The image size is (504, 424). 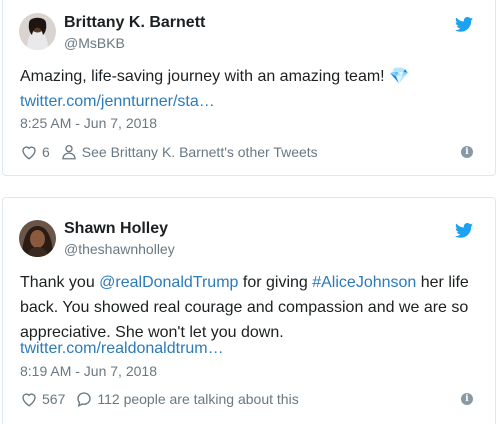 What do you see at coordinates (60, 282) in the screenshot?
I see `tweet-text-part: Thank you` at bounding box center [60, 282].